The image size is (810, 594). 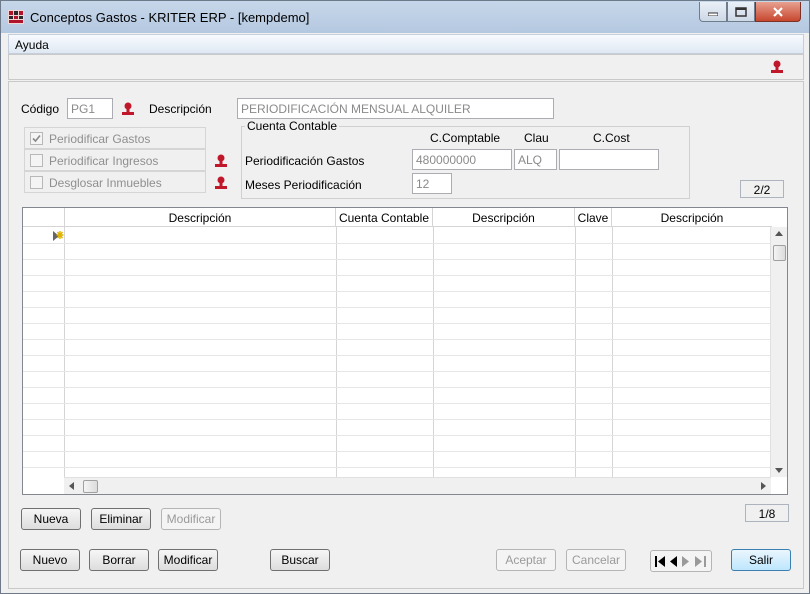 What do you see at coordinates (504, 217) in the screenshot?
I see `col-descripcion-2: Descripción` at bounding box center [504, 217].